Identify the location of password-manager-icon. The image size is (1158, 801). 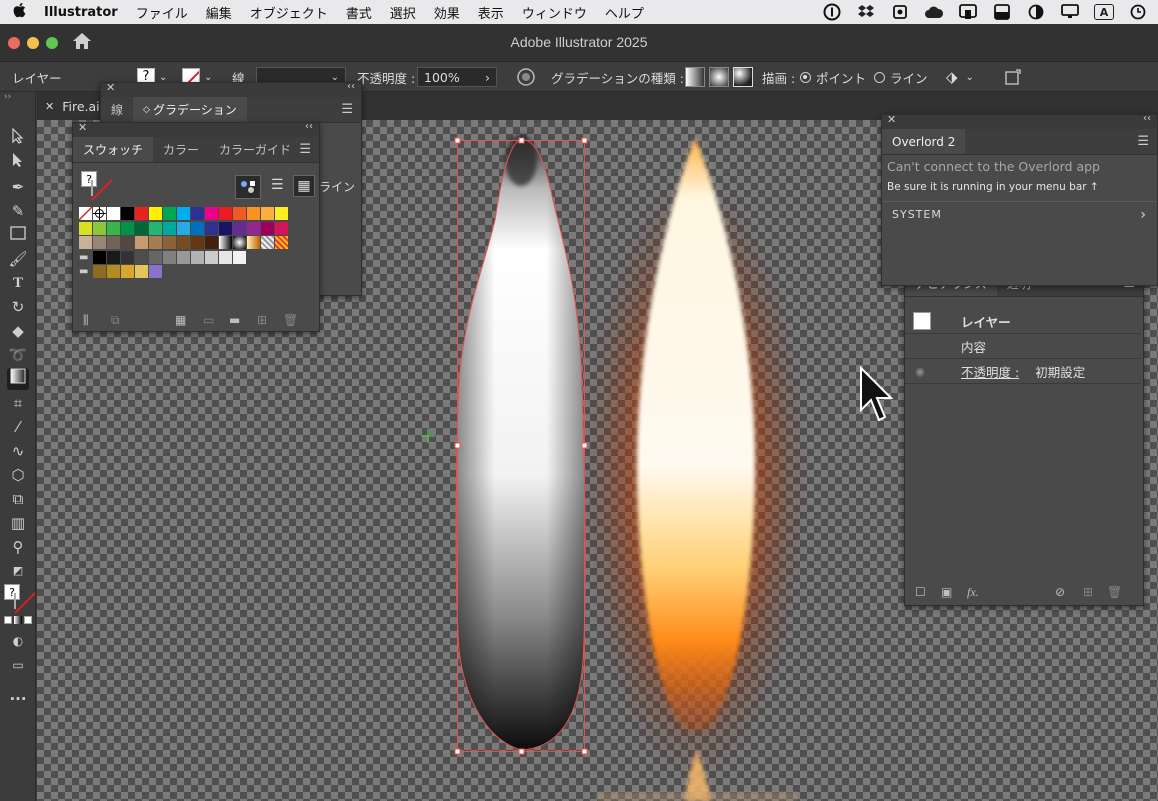
(832, 12).